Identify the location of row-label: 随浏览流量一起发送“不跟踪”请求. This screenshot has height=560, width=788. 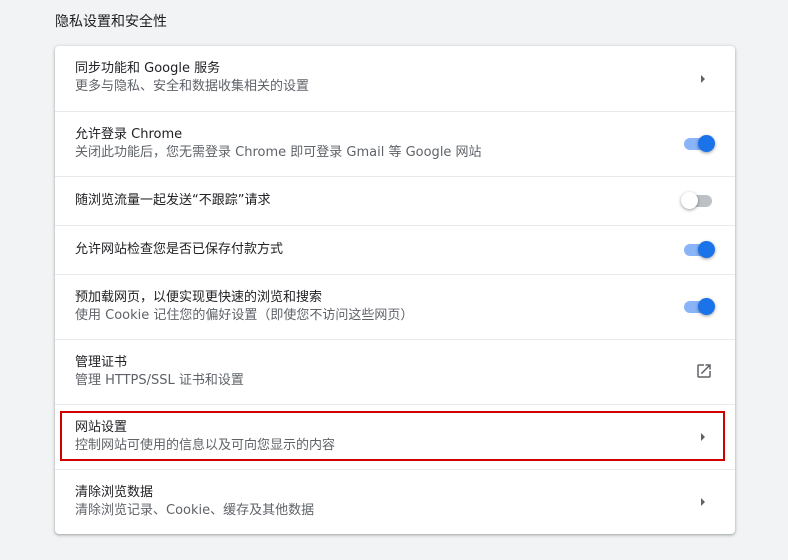
(173, 200).